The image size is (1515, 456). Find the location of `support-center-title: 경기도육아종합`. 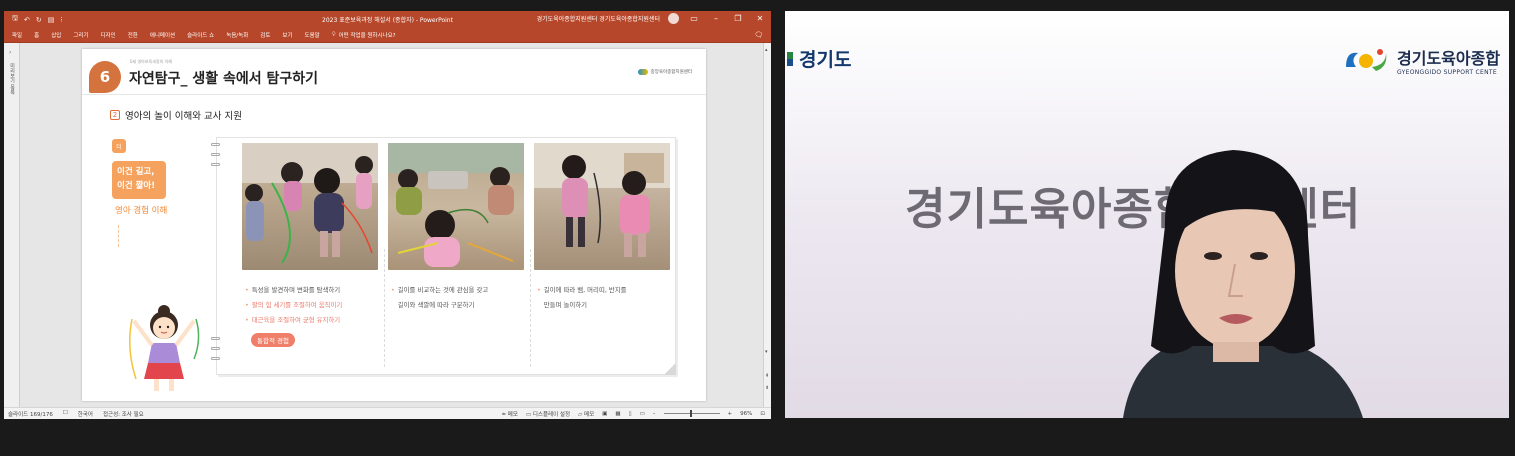

support-center-title: 경기도육아종합 is located at coordinates (1449, 58).